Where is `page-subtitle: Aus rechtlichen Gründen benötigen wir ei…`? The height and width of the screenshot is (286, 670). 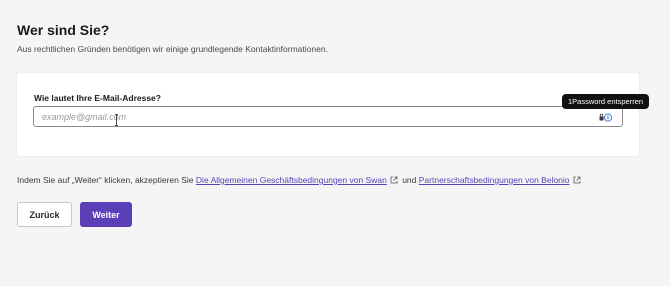 page-subtitle: Aus rechtlichen Gründen benötigen wir ei… is located at coordinates (172, 49).